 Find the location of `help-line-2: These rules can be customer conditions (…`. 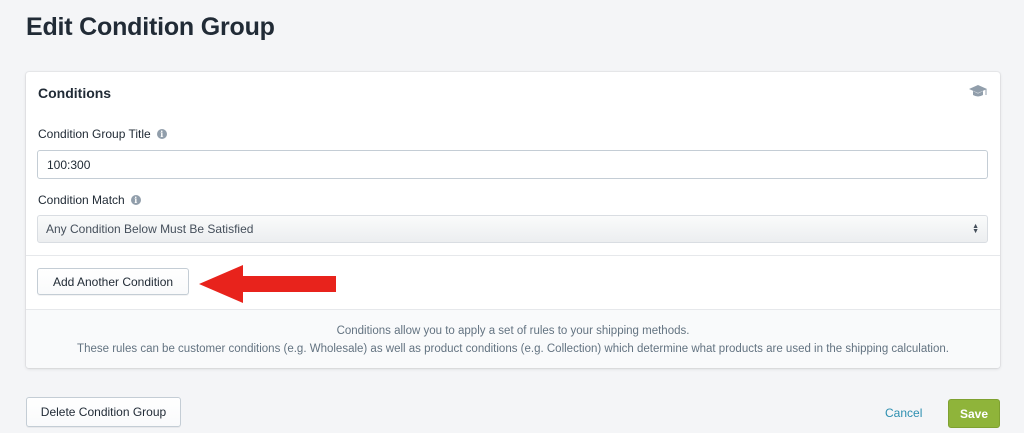

help-line-2: These rules can be customer conditions (… is located at coordinates (513, 349).